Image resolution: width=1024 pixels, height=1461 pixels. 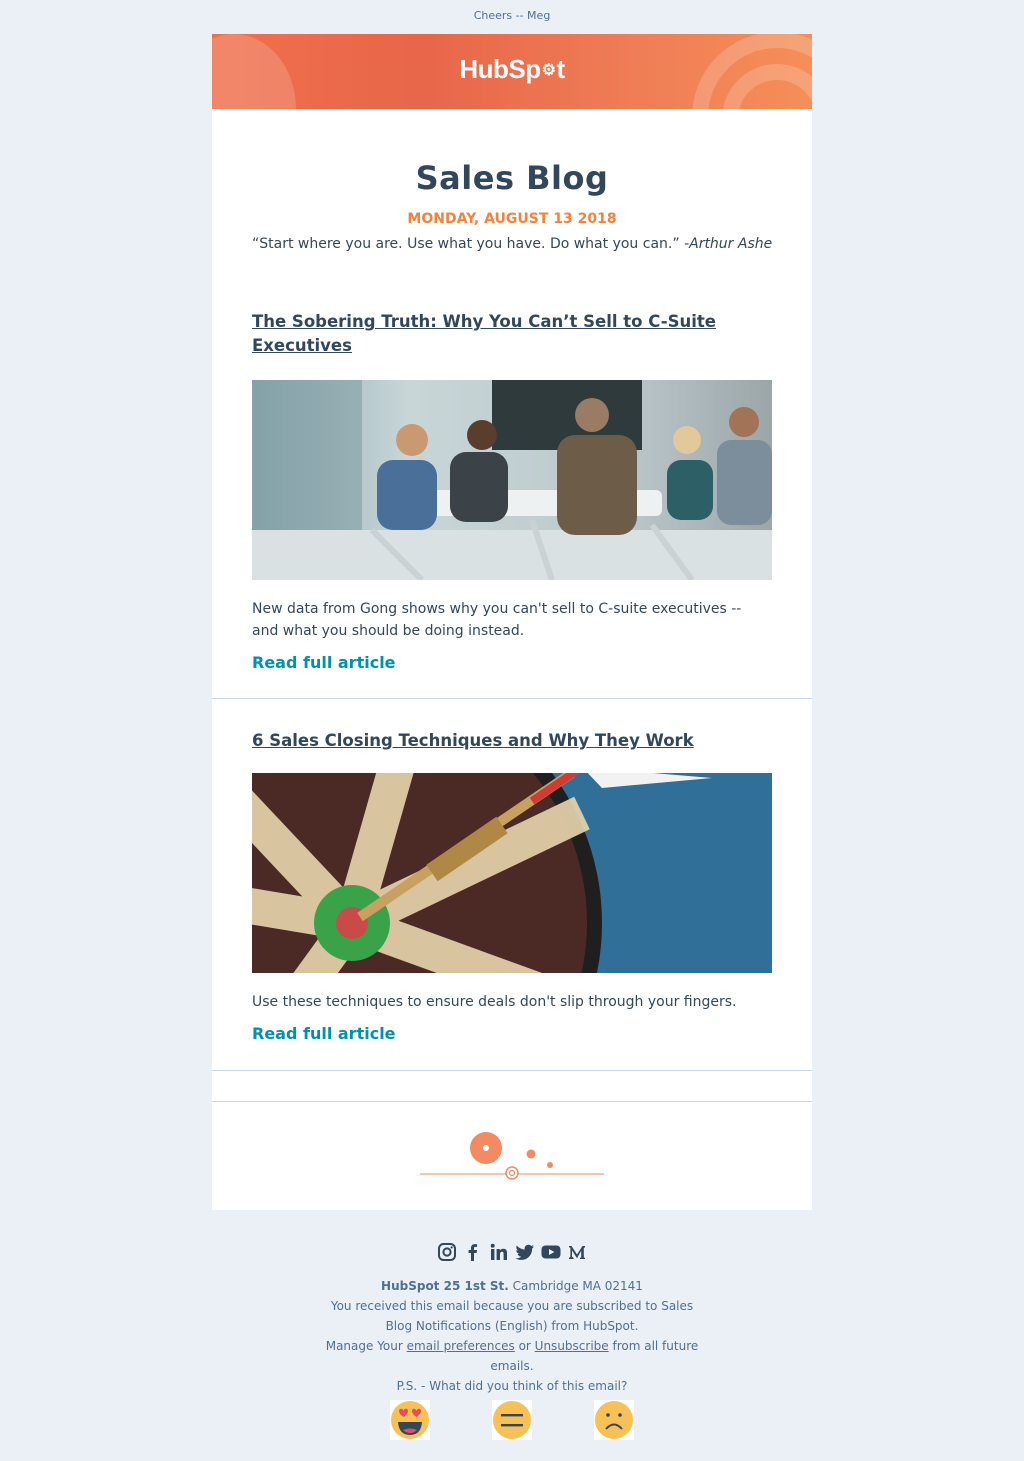 What do you see at coordinates (577, 1252) in the screenshot?
I see `medium-icon` at bounding box center [577, 1252].